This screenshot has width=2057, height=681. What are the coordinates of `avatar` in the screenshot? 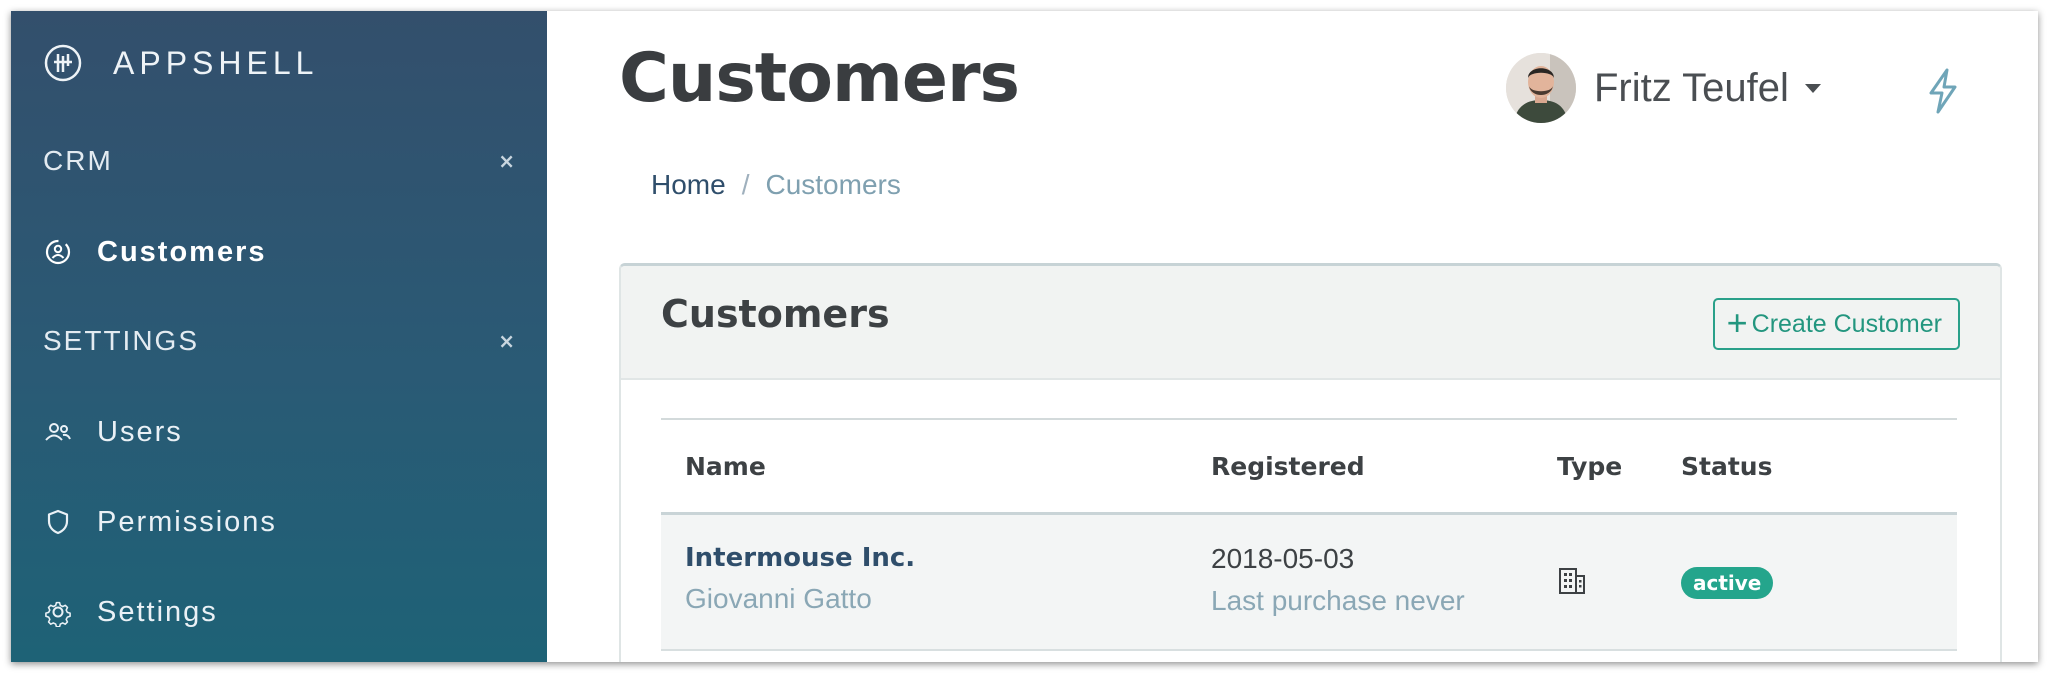 It's located at (1541, 88).